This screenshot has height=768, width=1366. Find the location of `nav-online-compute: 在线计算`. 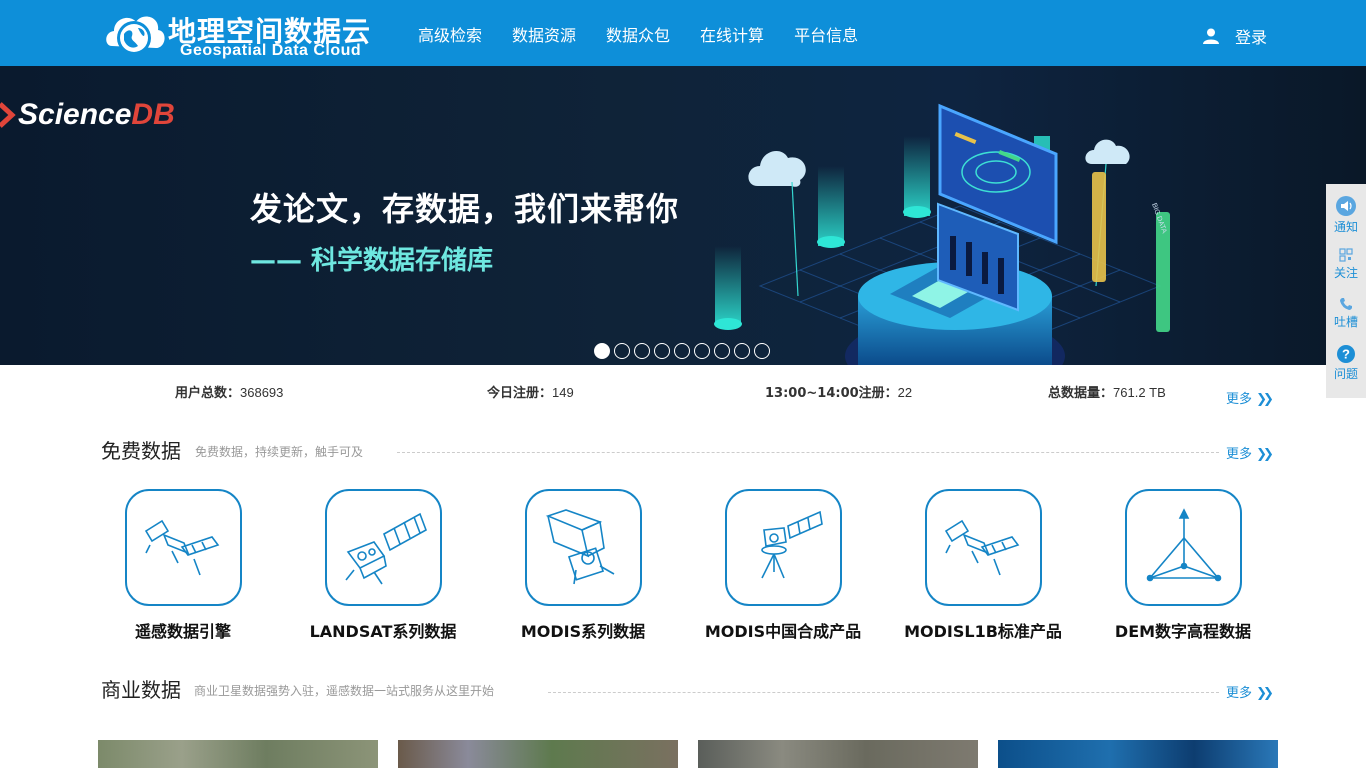

nav-online-compute: 在线计算 is located at coordinates (732, 34).